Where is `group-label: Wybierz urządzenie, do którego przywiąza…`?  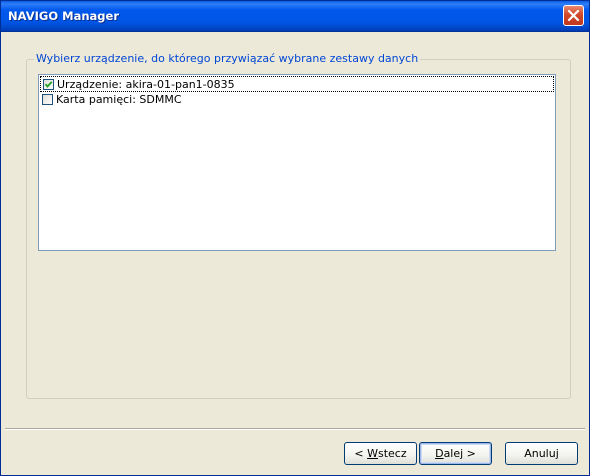
group-label: Wybierz urządzenie, do którego przywiąza… is located at coordinates (227, 58).